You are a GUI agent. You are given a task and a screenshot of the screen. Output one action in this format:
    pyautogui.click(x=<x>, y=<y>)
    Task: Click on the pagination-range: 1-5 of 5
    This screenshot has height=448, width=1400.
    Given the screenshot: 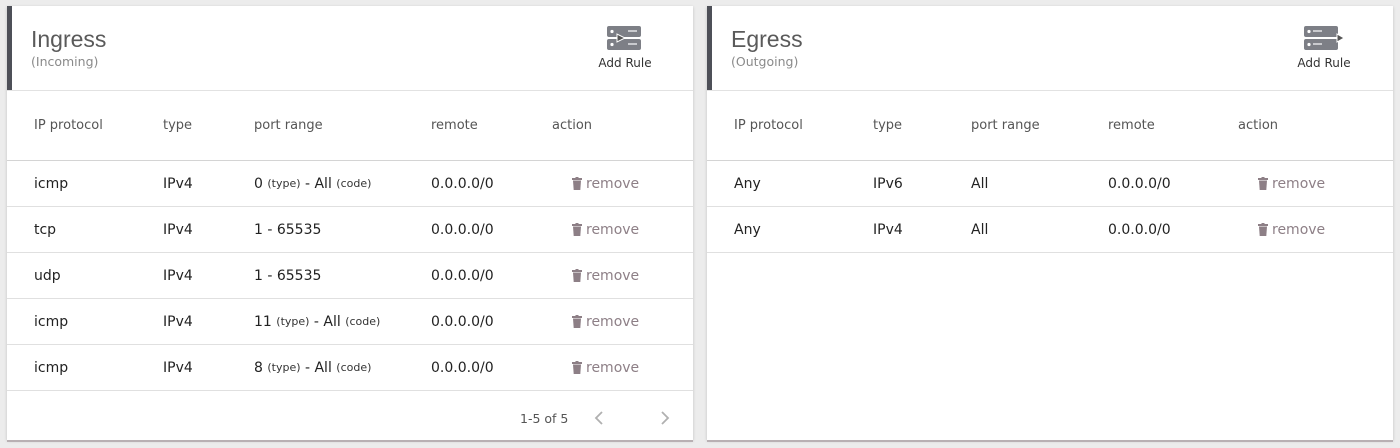 What is the action you would take?
    pyautogui.click(x=544, y=418)
    